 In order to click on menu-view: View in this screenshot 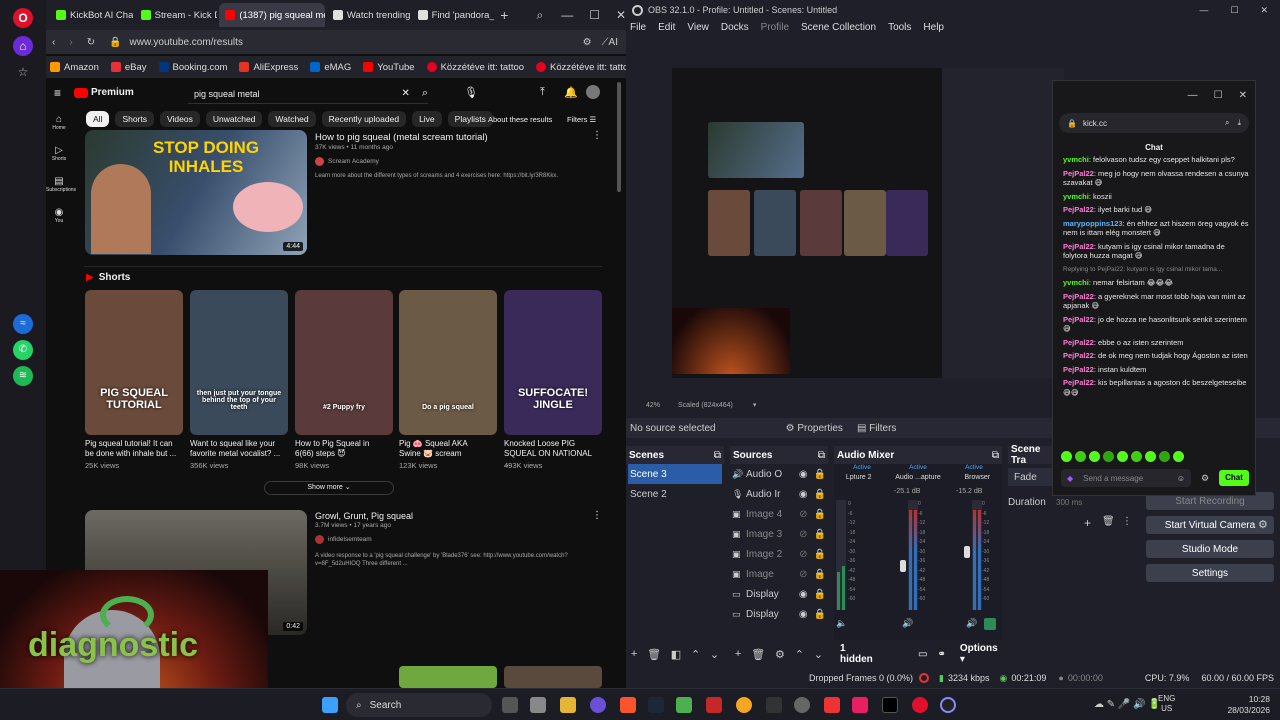, I will do `click(698, 30)`.